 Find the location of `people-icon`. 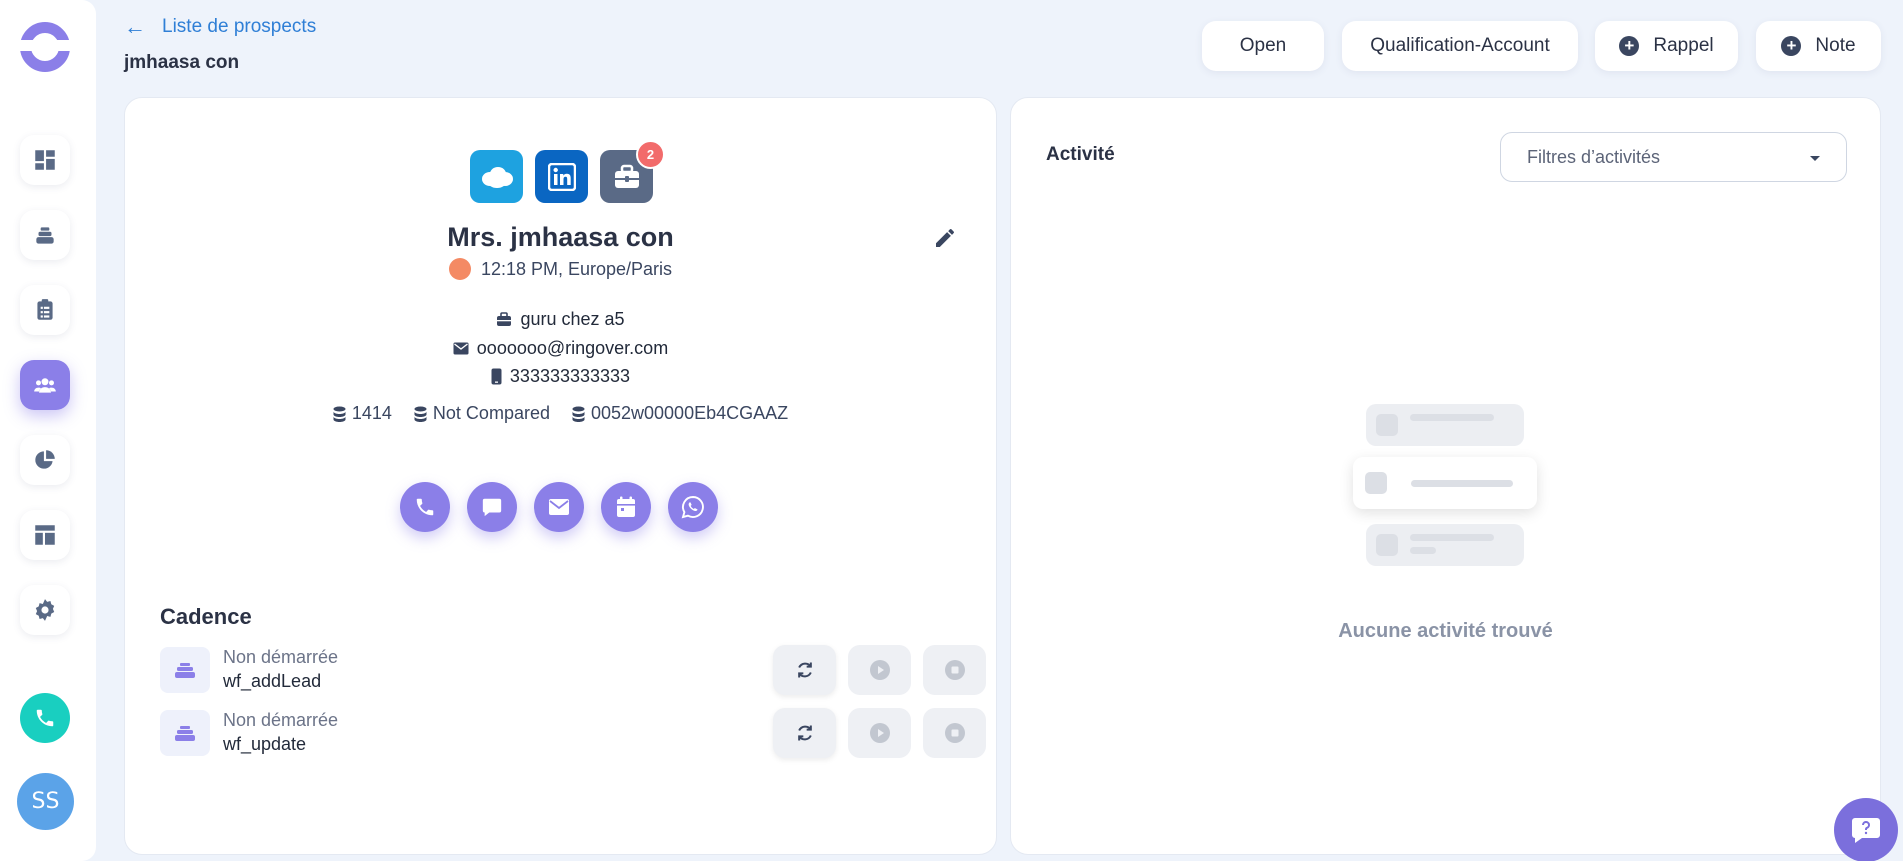

people-icon is located at coordinates (45, 385).